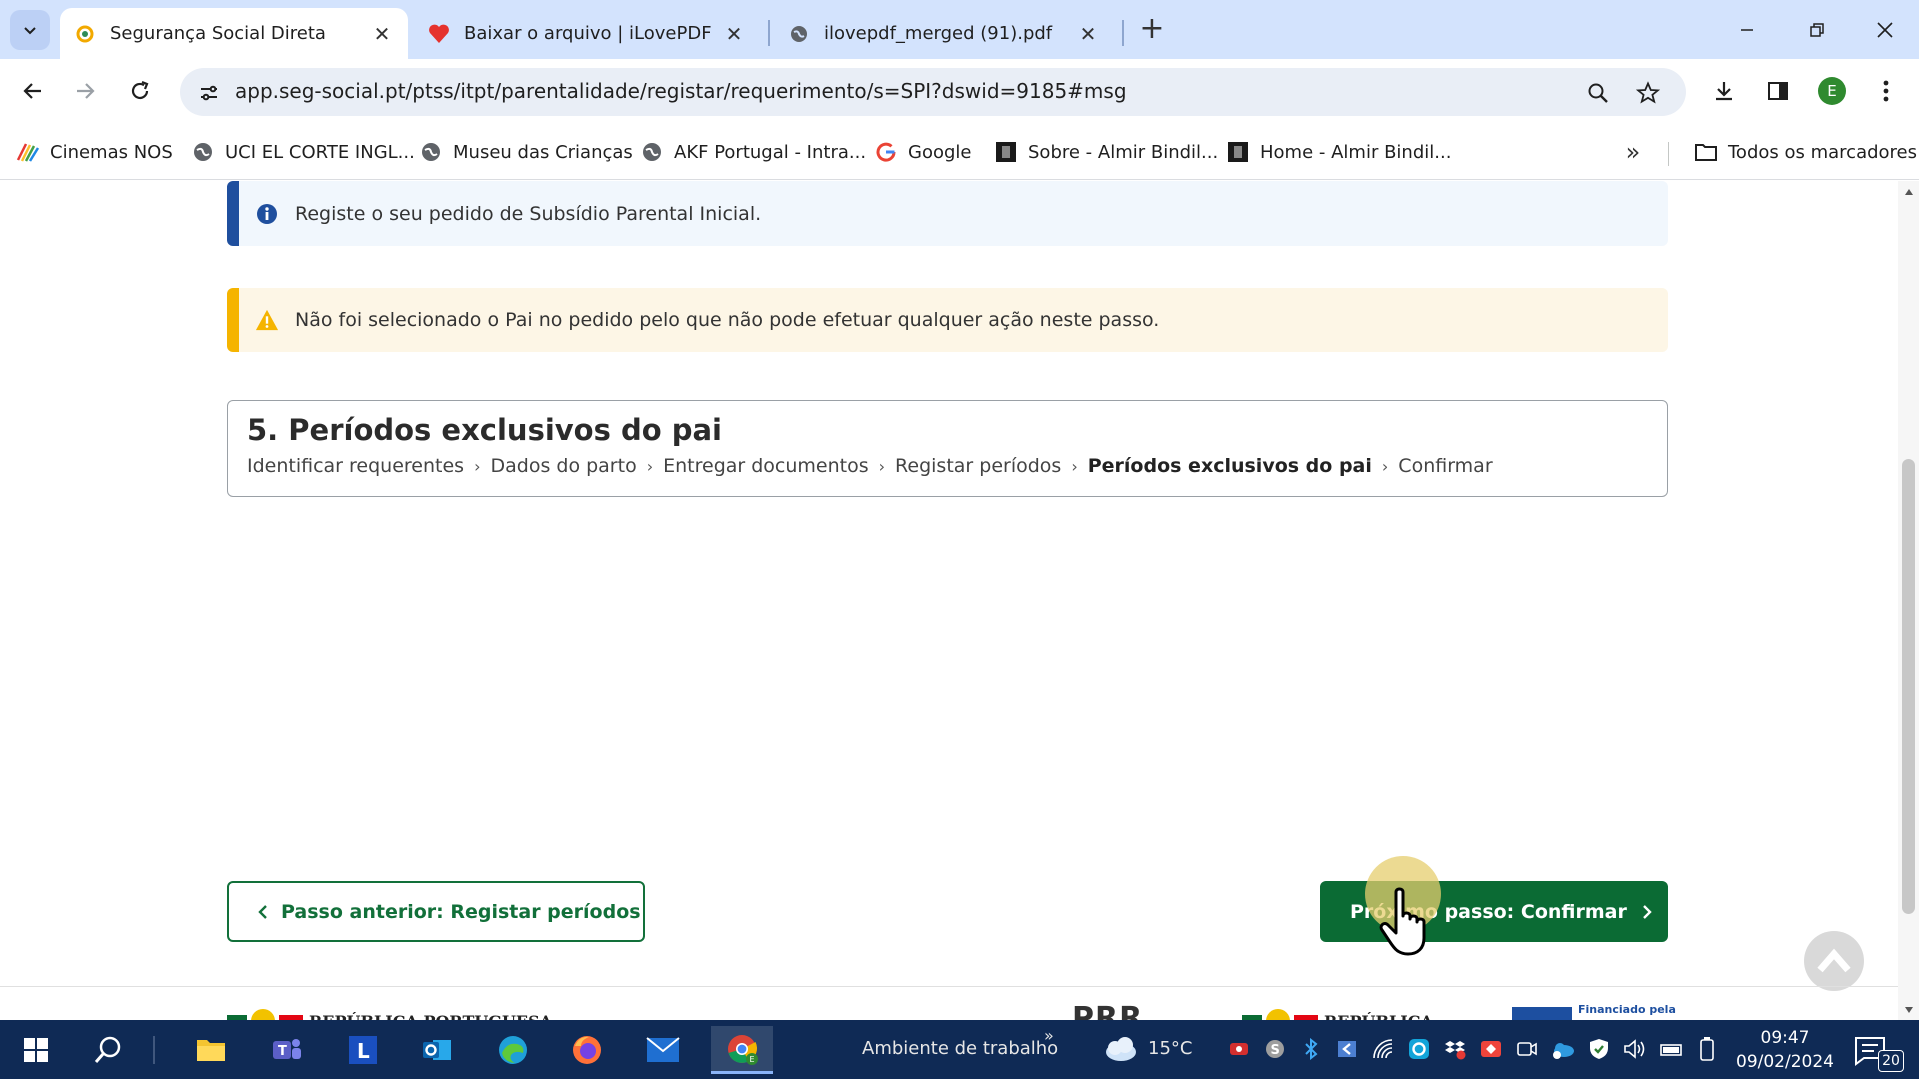 The height and width of the screenshot is (1079, 1919). Describe the element at coordinates (1120, 1049) in the screenshot. I see `weather-icon` at that location.